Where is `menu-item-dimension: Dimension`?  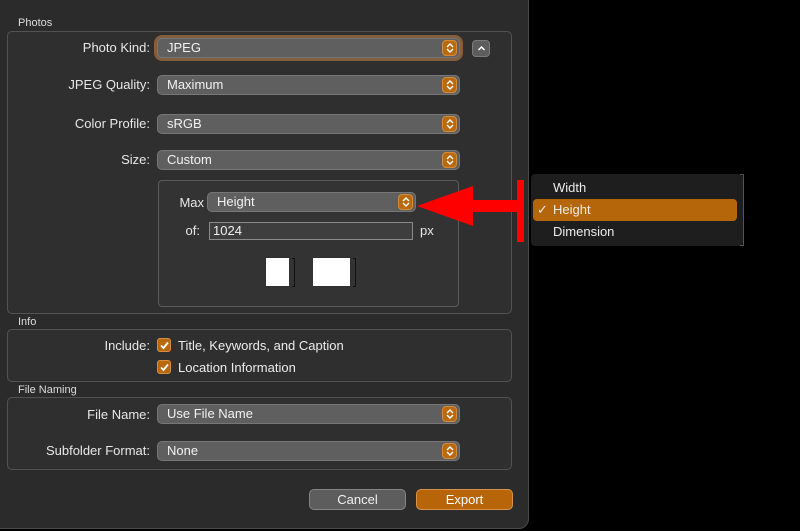 menu-item-dimension: Dimension is located at coordinates (635, 232).